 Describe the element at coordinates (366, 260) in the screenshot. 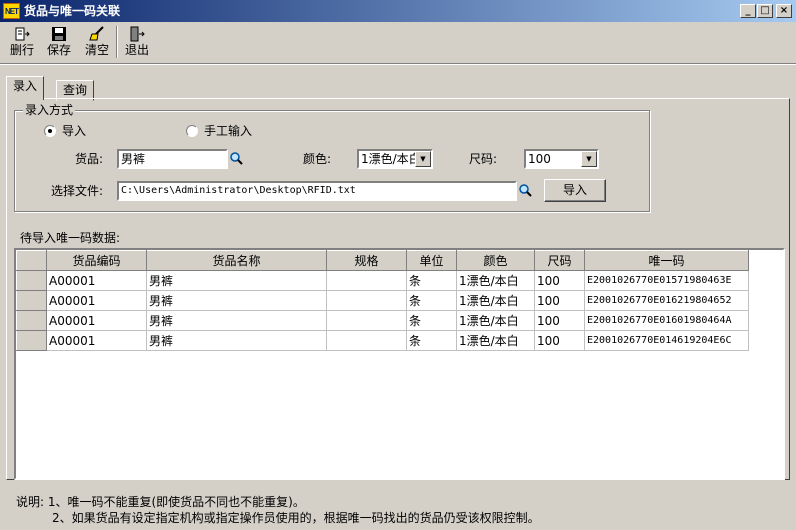

I see `column-header: 规格` at that location.